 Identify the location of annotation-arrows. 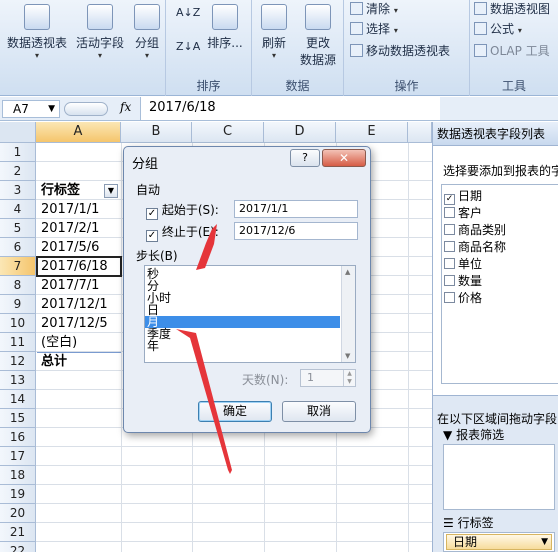
(204, 349).